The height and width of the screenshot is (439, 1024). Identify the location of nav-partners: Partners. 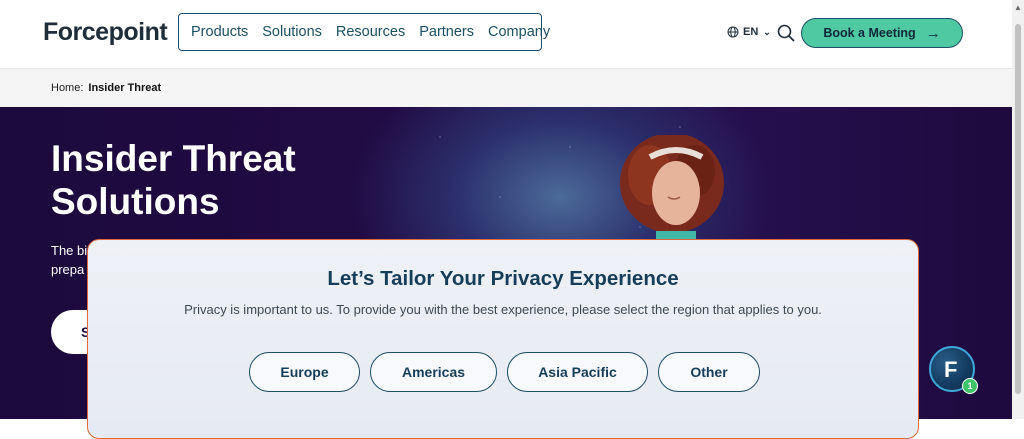
(446, 32).